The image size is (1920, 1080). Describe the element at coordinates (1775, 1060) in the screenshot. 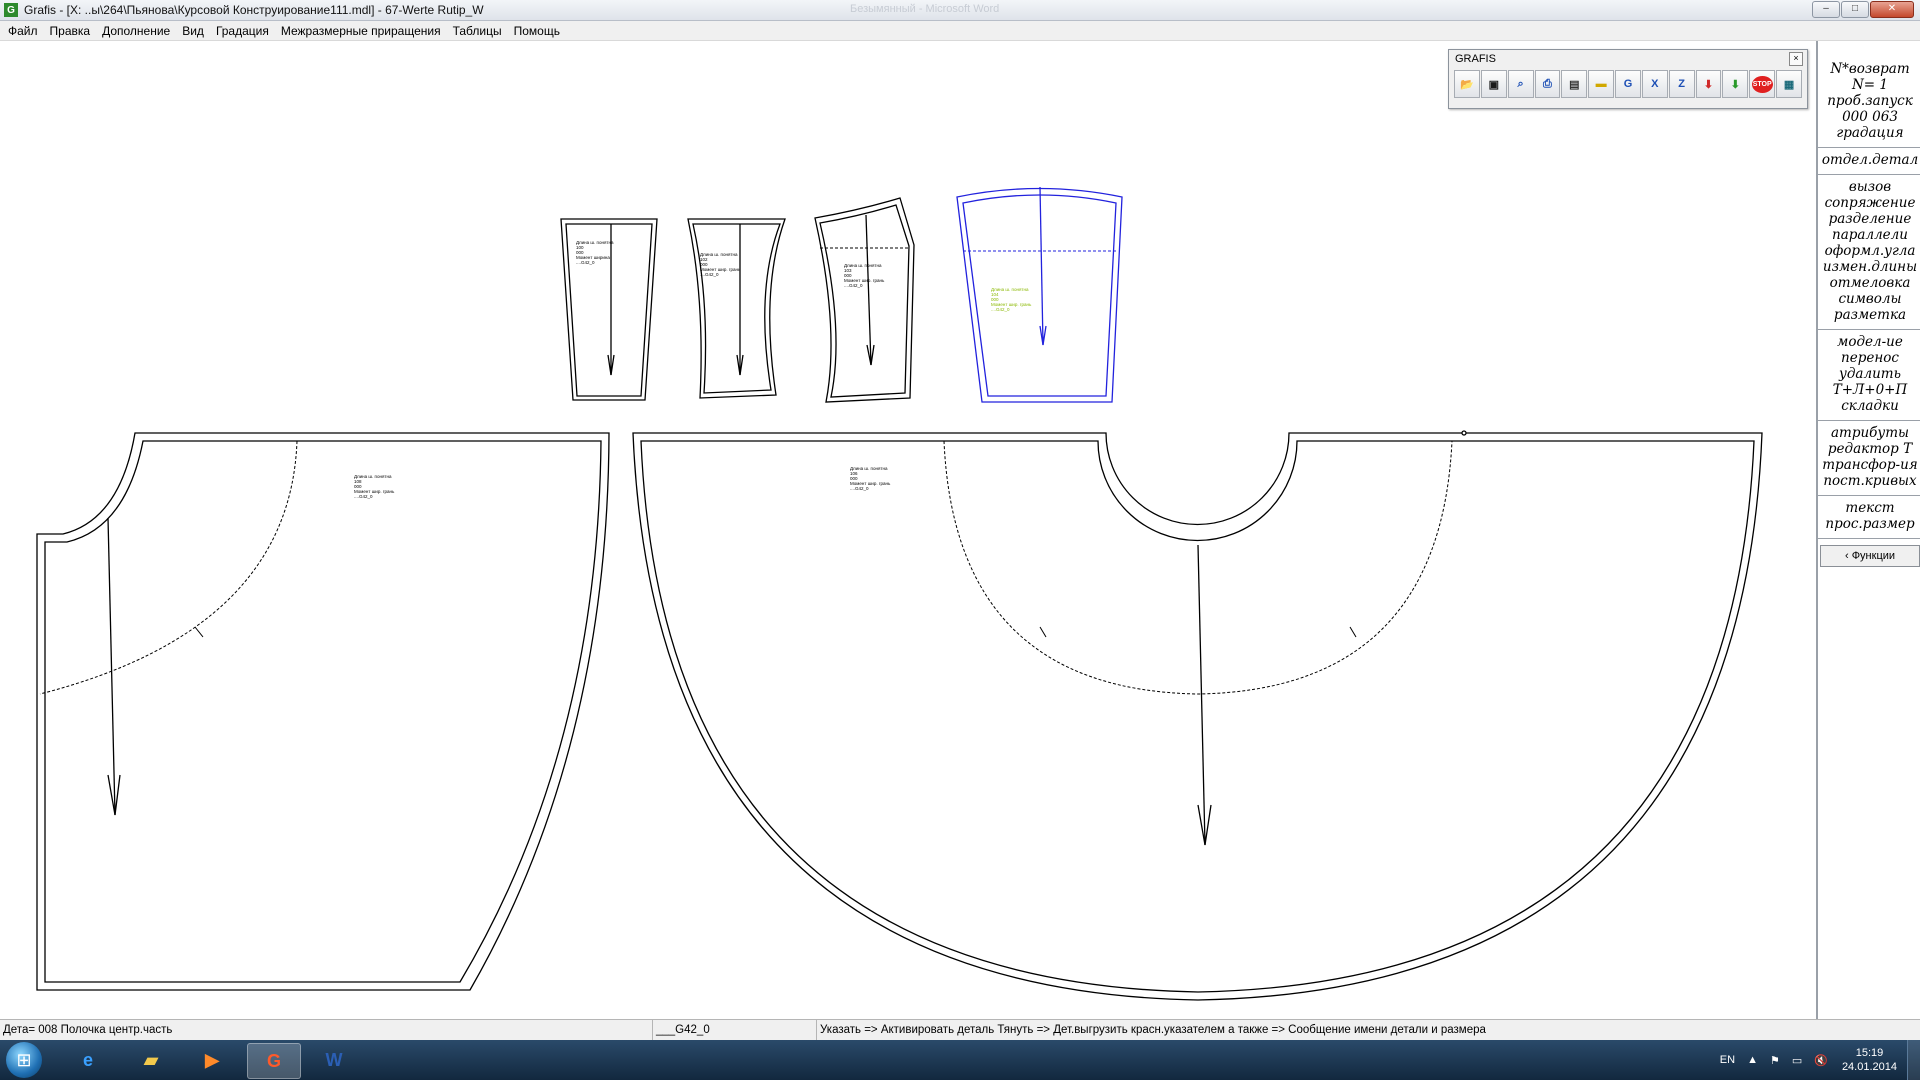

I see `action-center-flag-icon: ⚑` at that location.